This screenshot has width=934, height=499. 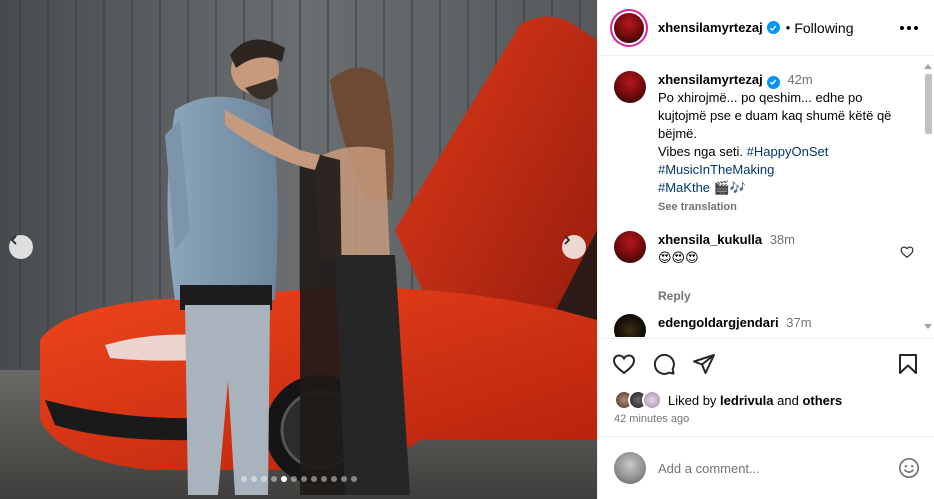 What do you see at coordinates (822, 400) in the screenshot?
I see `liked-by-others: others` at bounding box center [822, 400].